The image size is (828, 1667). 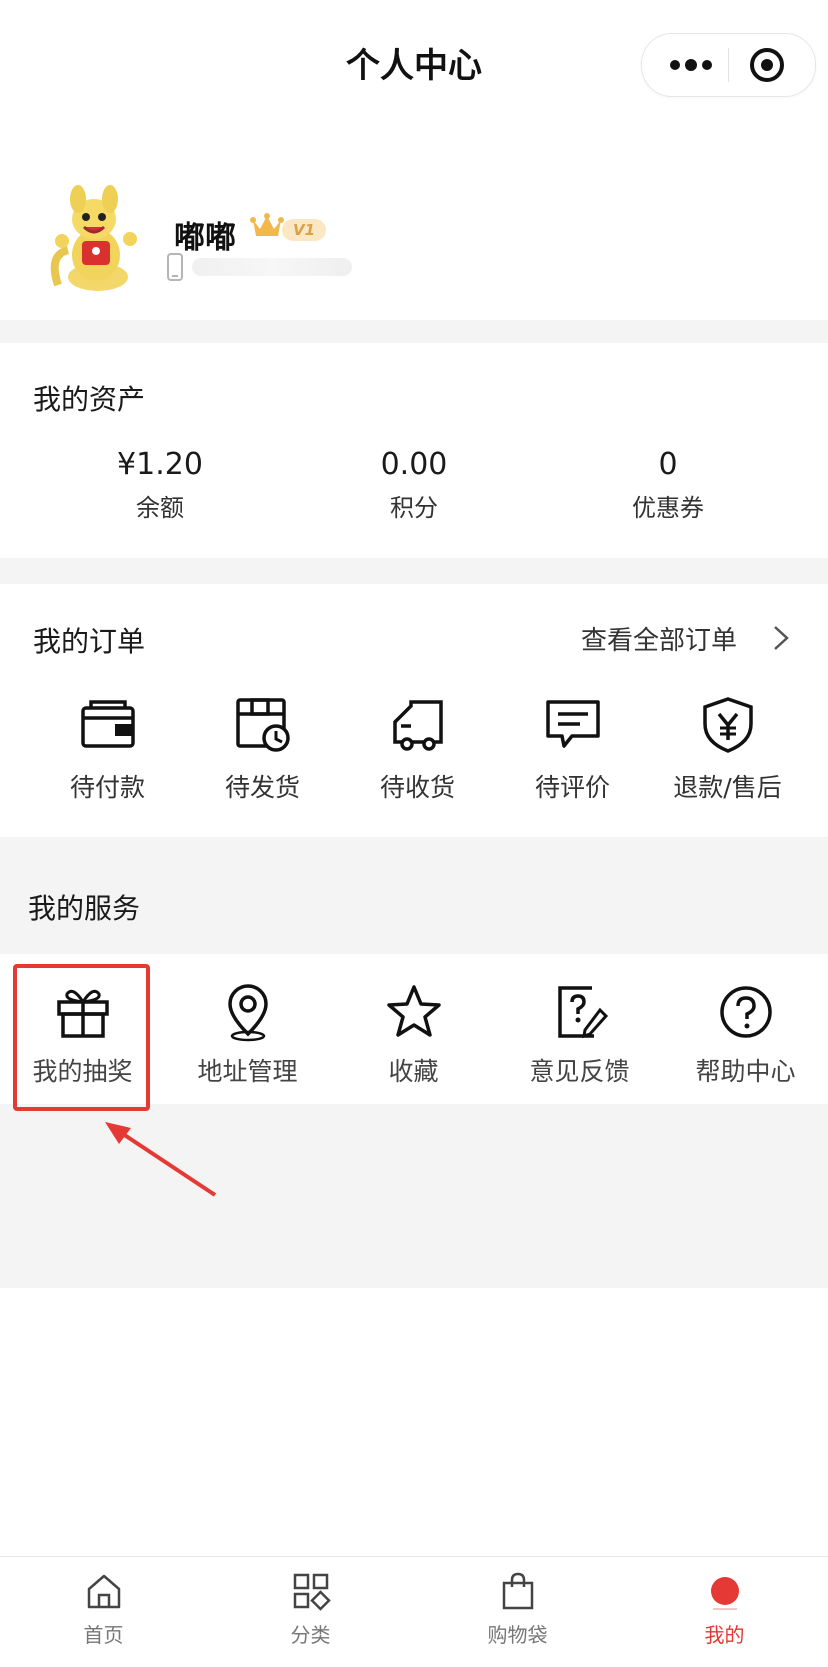 I want to click on nav-header: 个人中心, so click(x=414, y=65).